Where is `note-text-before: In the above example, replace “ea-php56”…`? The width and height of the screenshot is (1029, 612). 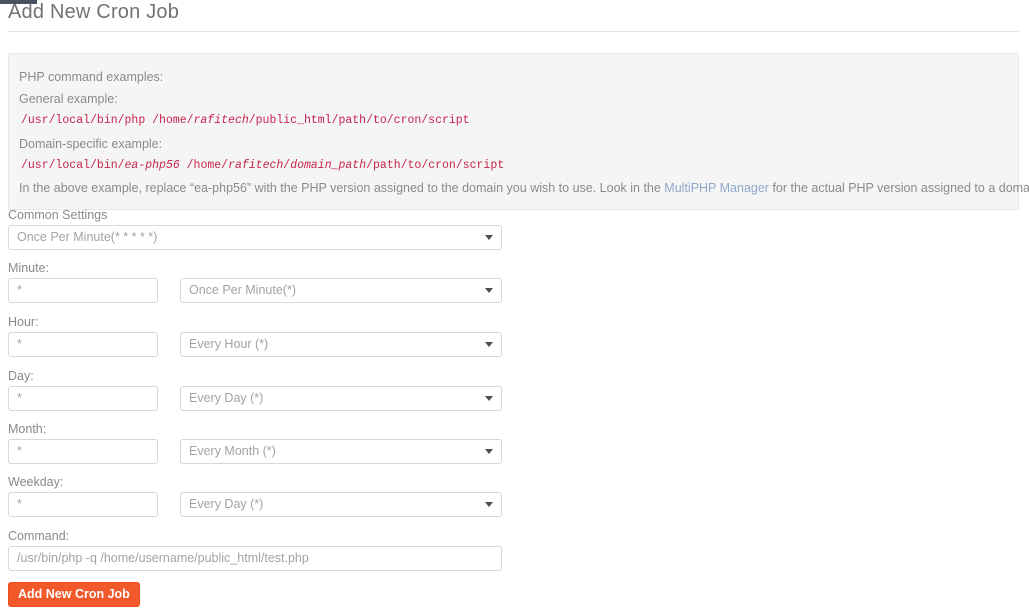 note-text-before: In the above example, replace “ea-php56”… is located at coordinates (342, 188).